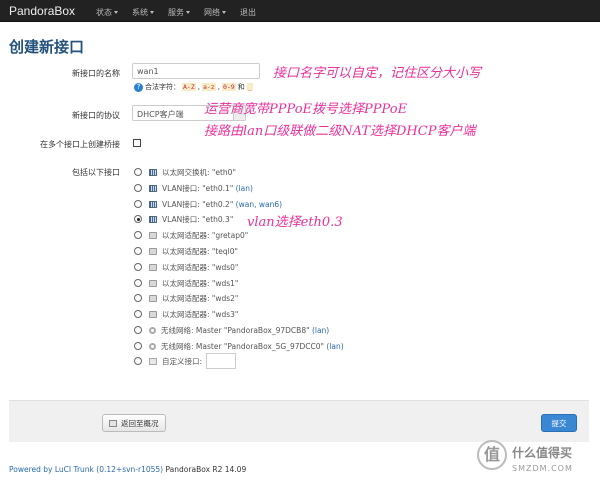 The height and width of the screenshot is (486, 600). What do you see at coordinates (542, 453) in the screenshot?
I see `watermark-title: 什么值得买` at bounding box center [542, 453].